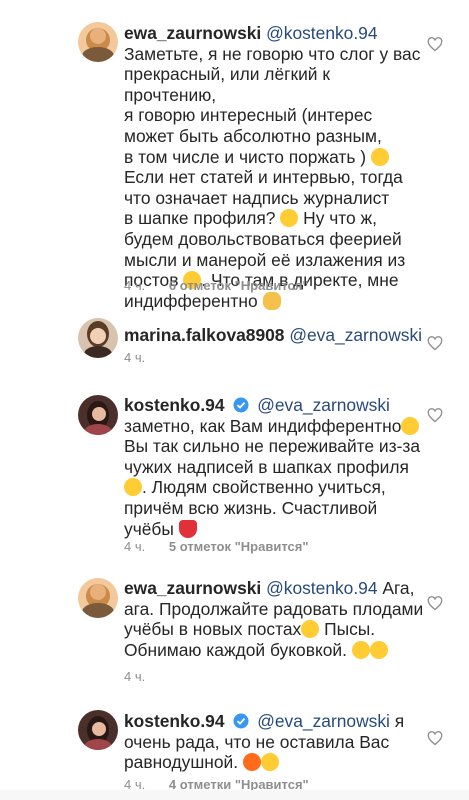 This screenshot has height=800, width=469. I want to click on winking-tongue-face-icon, so click(133, 487).